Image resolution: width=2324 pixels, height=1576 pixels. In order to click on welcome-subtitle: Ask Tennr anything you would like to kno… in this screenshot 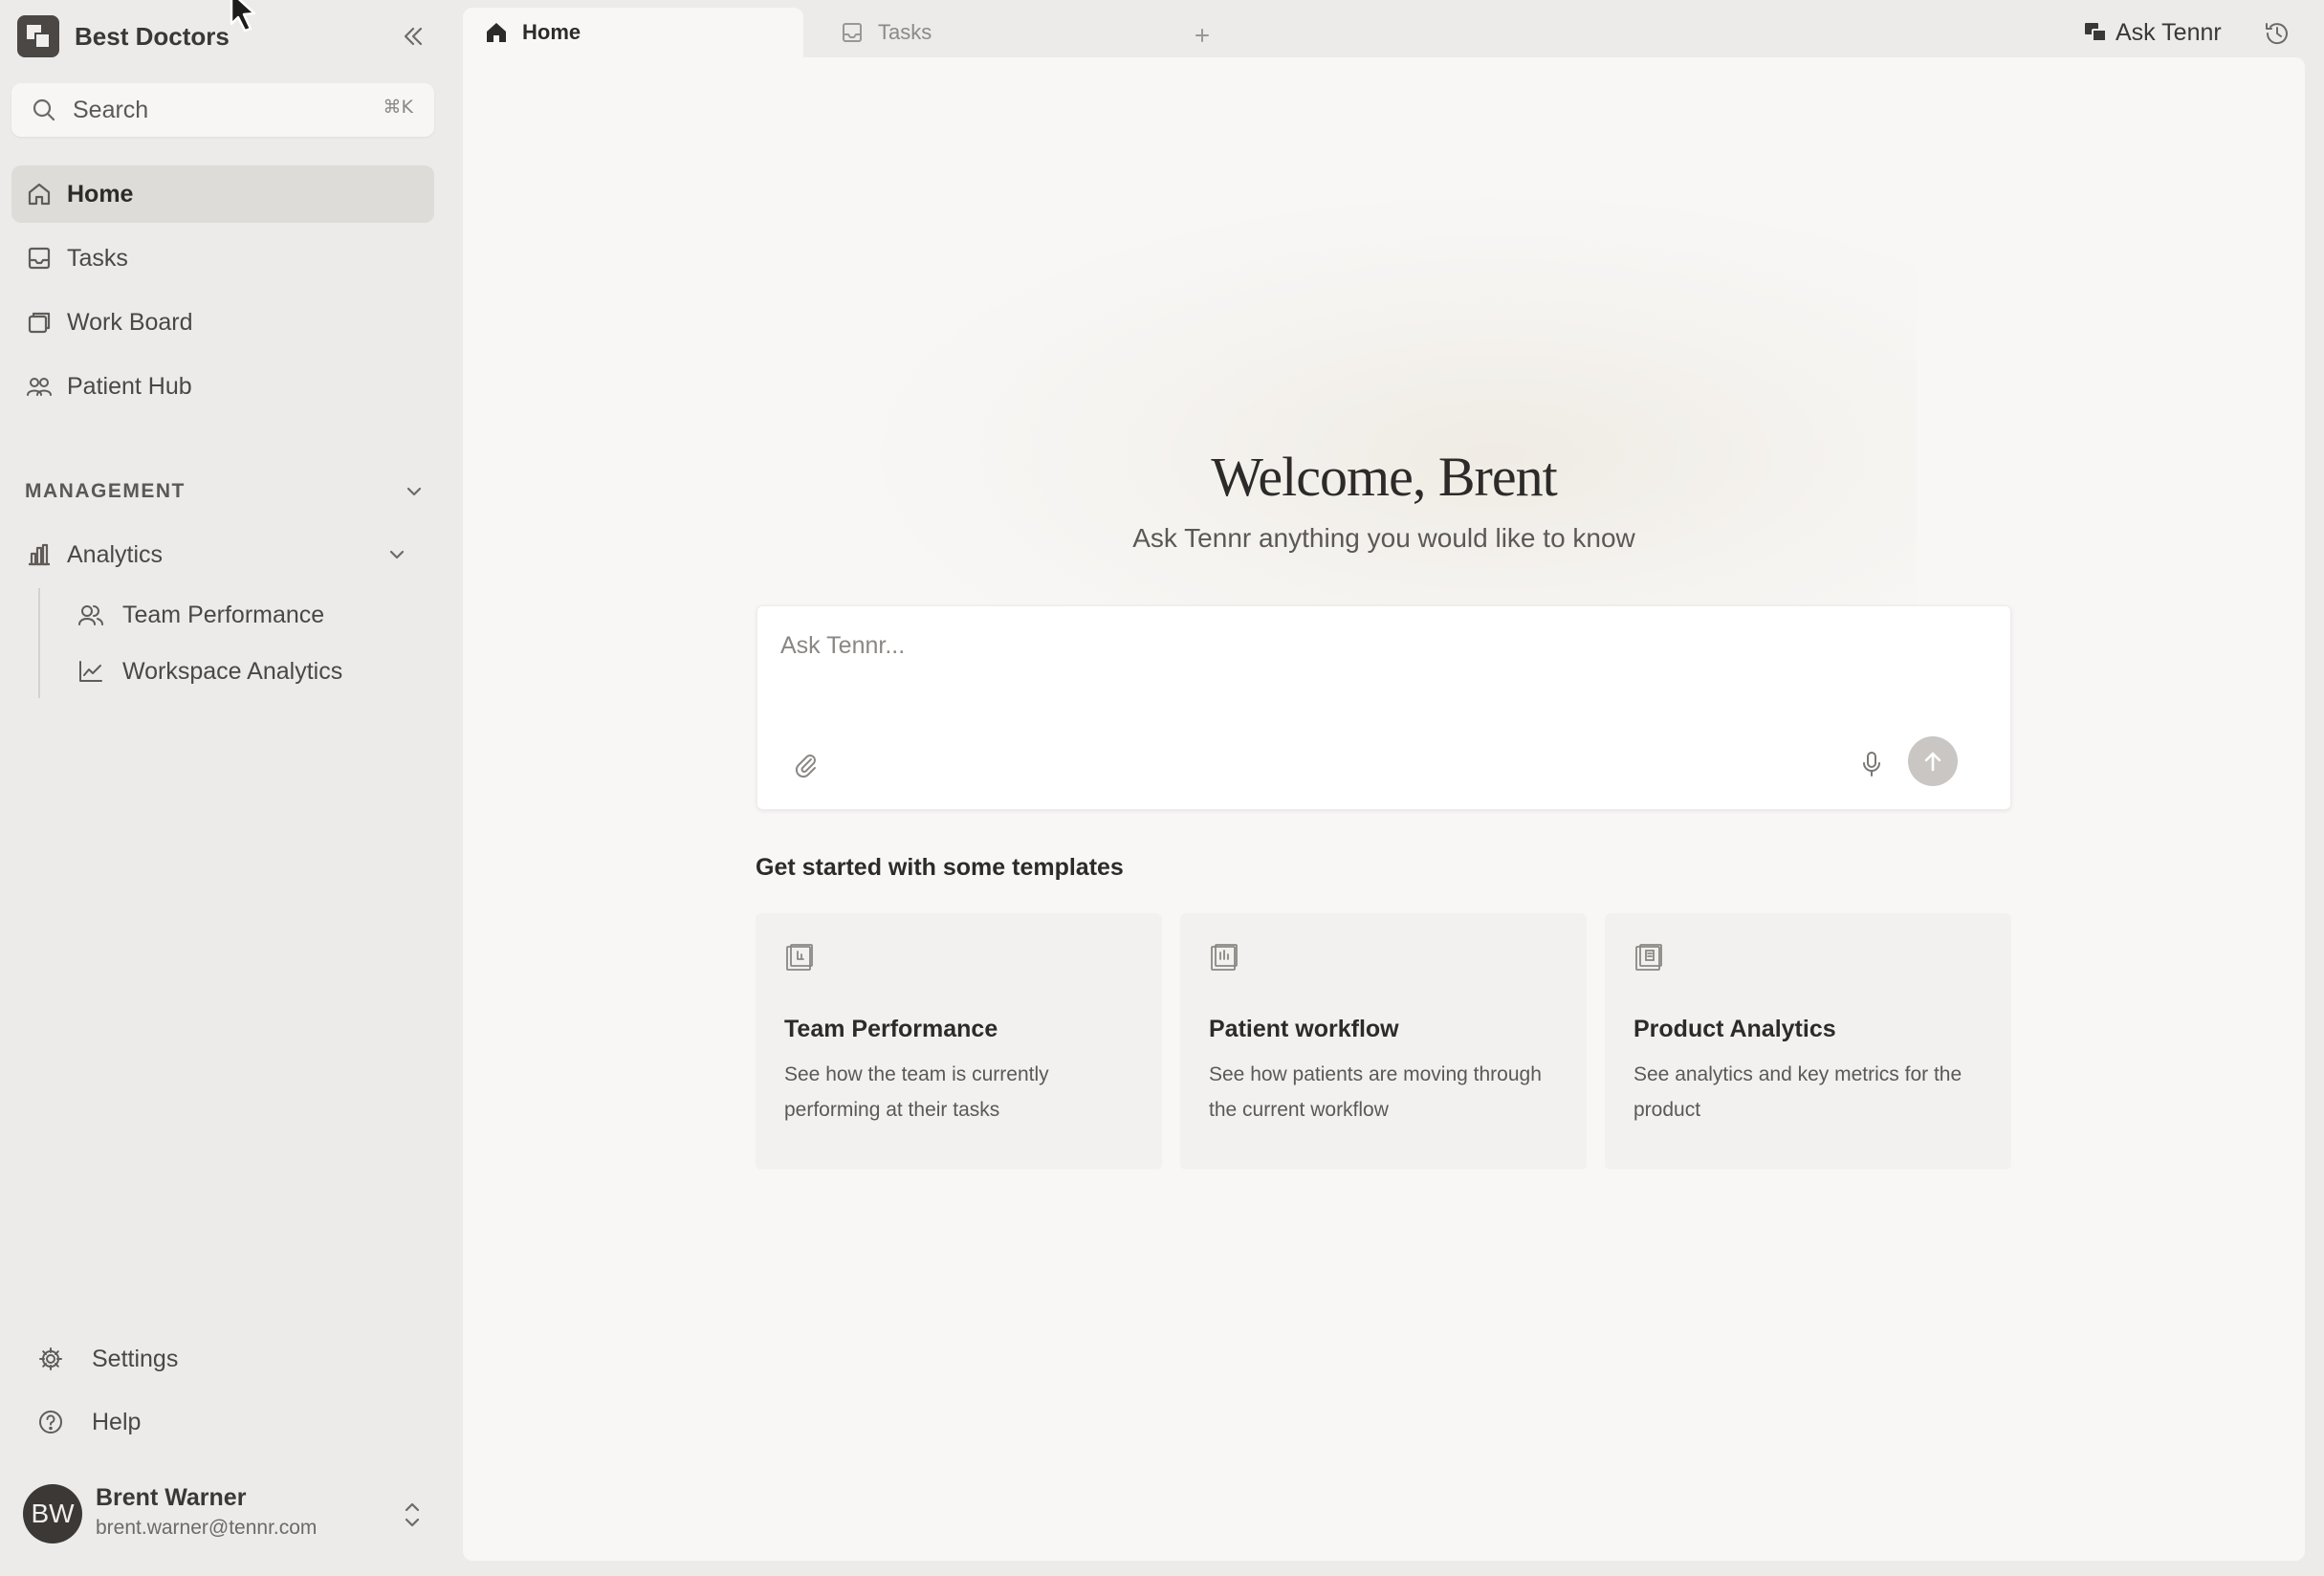, I will do `click(1384, 538)`.